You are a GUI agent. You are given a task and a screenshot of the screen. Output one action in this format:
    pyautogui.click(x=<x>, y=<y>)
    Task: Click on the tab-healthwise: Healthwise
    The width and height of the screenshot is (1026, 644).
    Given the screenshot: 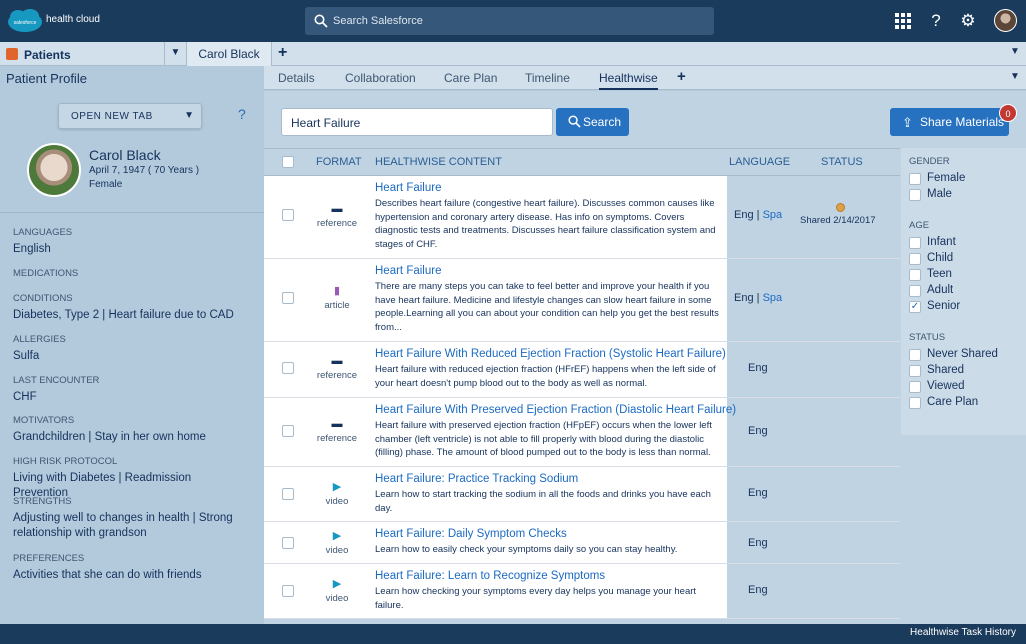 What is the action you would take?
    pyautogui.click(x=628, y=80)
    